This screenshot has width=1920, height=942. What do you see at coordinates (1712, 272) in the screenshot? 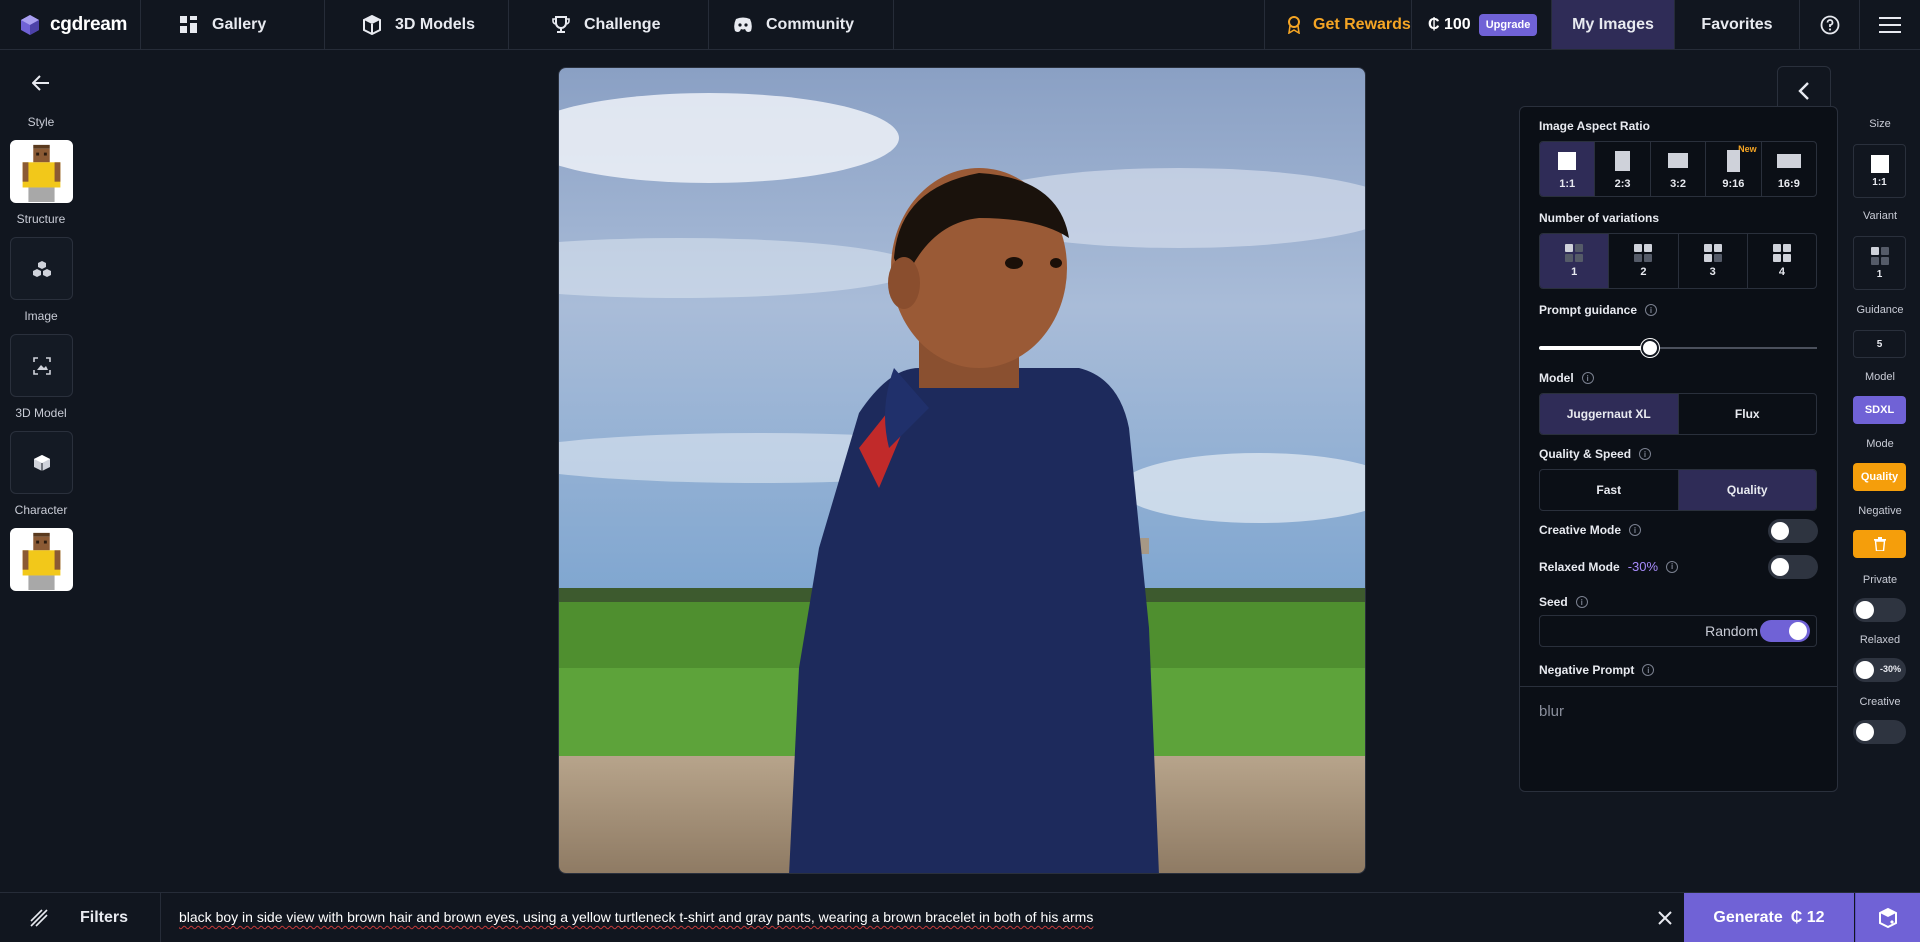
I see `variation-label: 3` at bounding box center [1712, 272].